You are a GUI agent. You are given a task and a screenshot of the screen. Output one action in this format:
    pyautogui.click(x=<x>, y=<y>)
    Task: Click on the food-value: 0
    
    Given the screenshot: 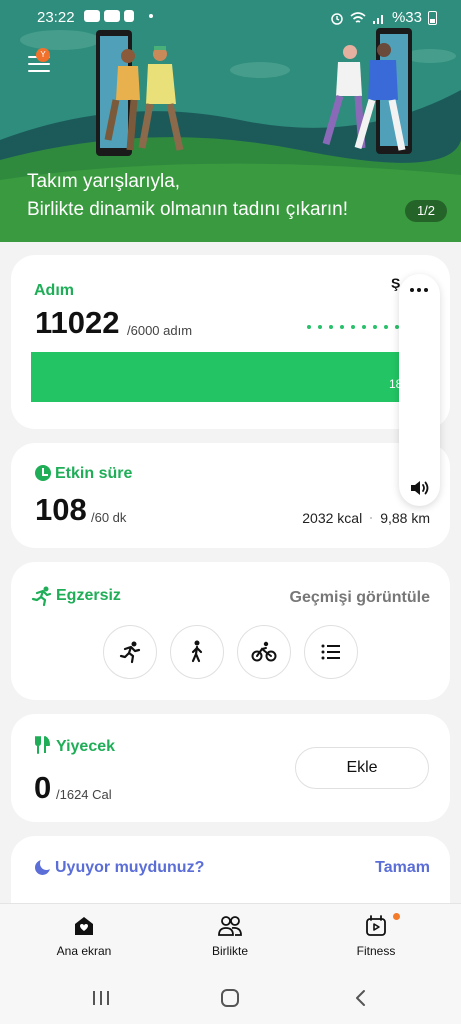 What is the action you would take?
    pyautogui.click(x=43, y=787)
    